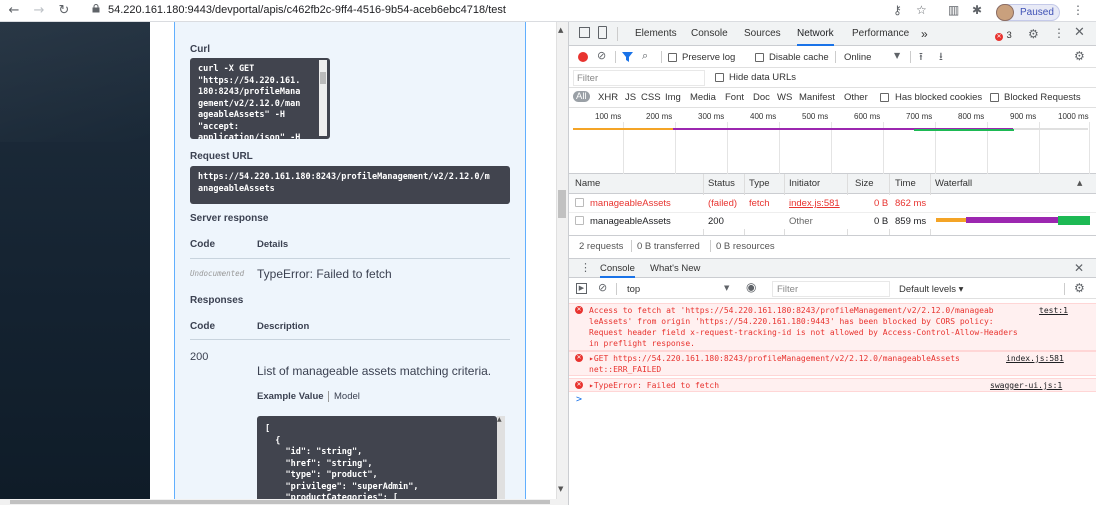 This screenshot has width=1096, height=505. I want to click on tab-network: Network, so click(815, 34).